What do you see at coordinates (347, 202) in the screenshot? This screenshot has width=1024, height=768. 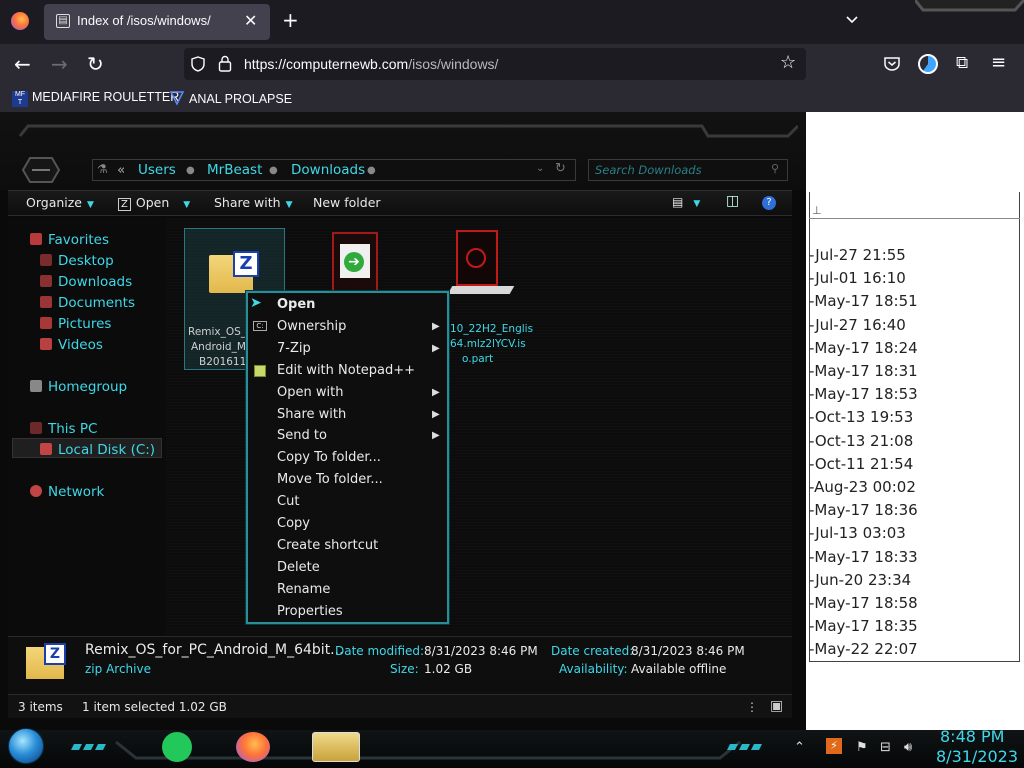 I see `new-folder-button: New folder` at bounding box center [347, 202].